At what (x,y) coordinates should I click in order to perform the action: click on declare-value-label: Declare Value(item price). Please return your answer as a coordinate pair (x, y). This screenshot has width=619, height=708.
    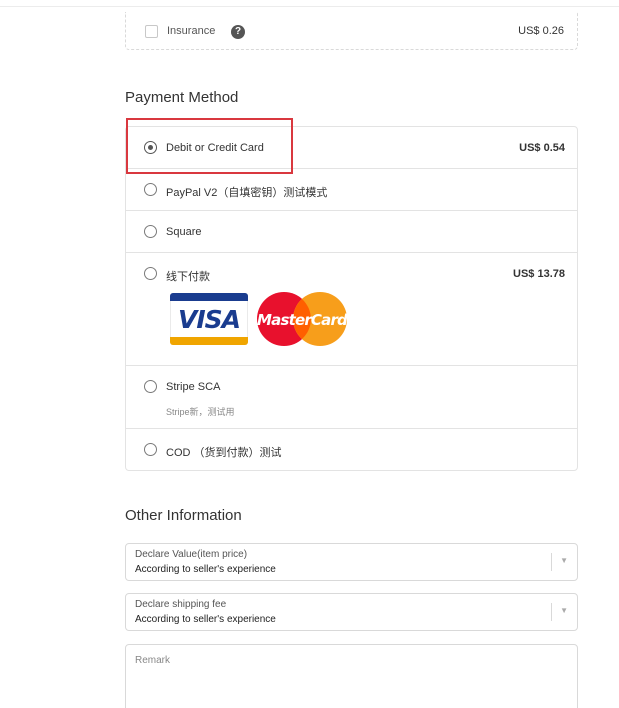
    Looking at the image, I should click on (191, 554).